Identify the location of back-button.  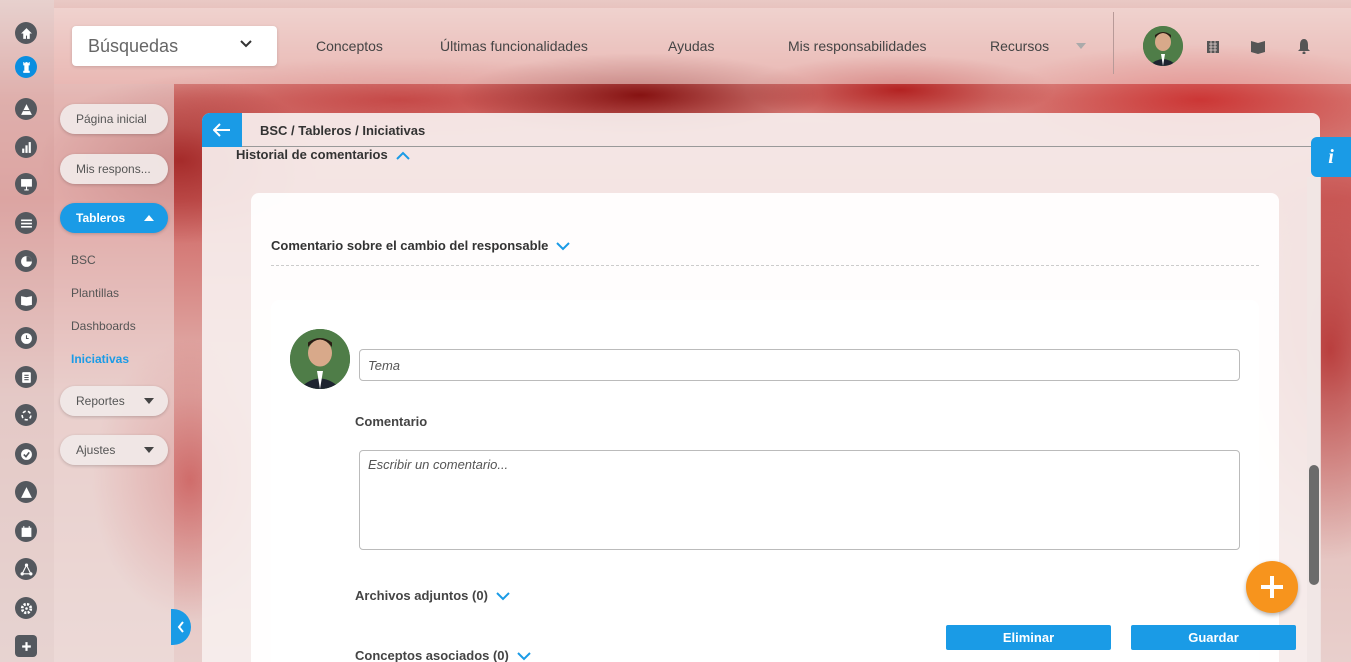
(222, 130).